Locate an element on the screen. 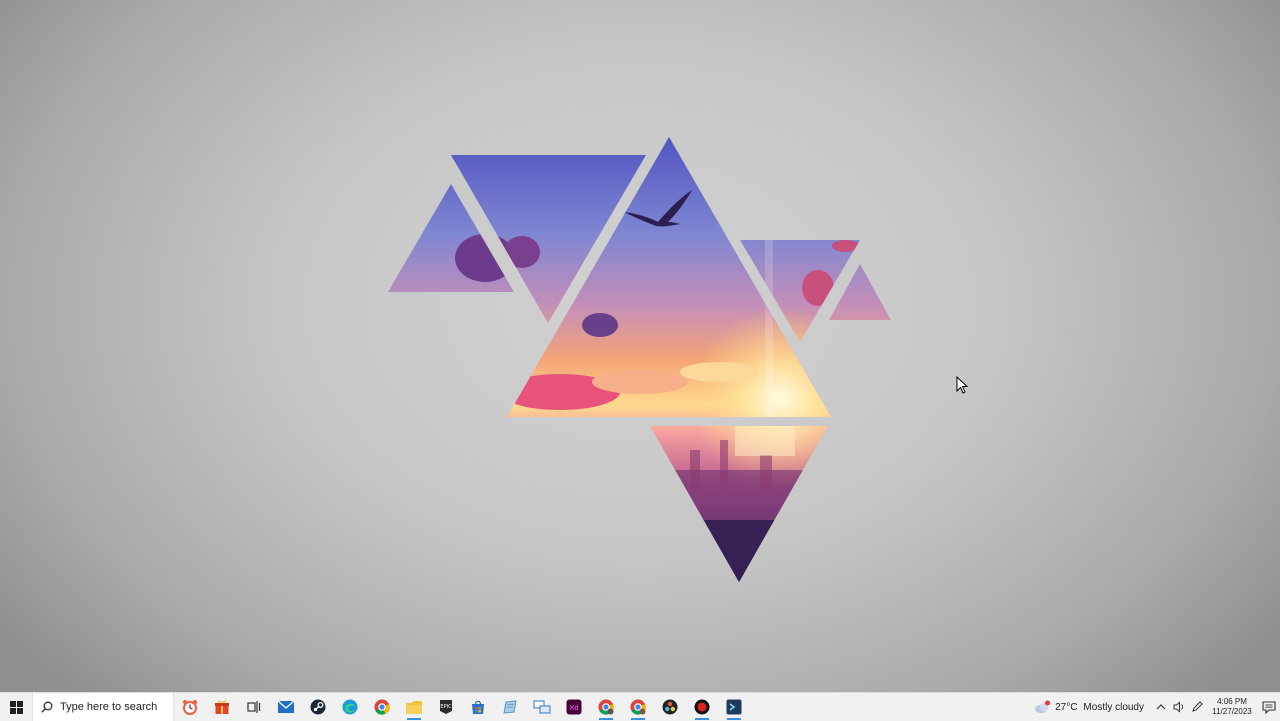  taskbar-app-davinci is located at coordinates (670, 707).